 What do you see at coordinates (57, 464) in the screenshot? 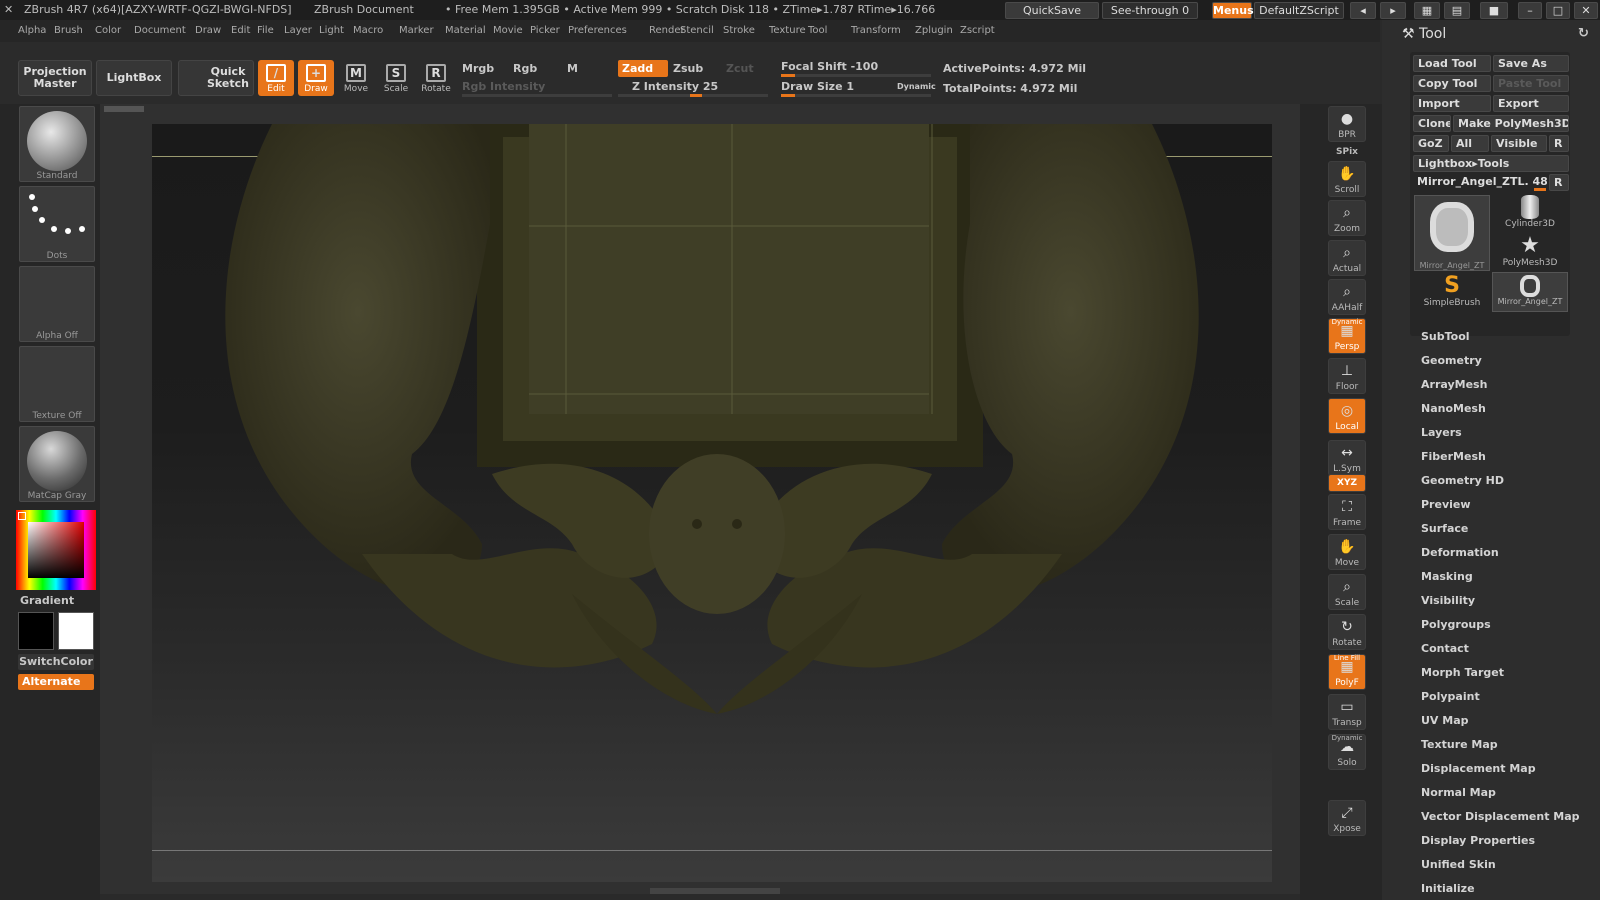
I see `material-thumbnail: MatCap Gray` at bounding box center [57, 464].